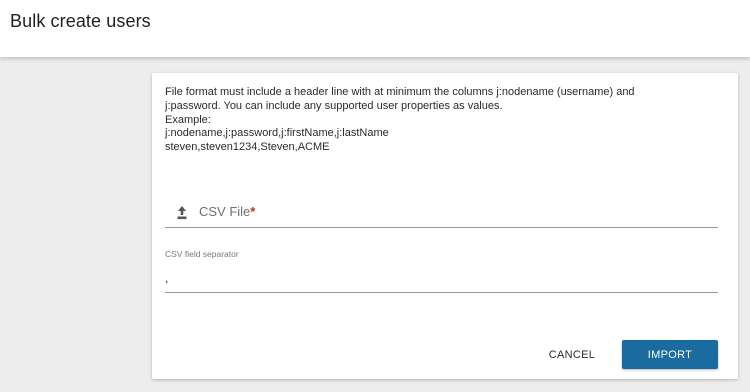  What do you see at coordinates (188, 119) in the screenshot?
I see `instructions-line: Example:` at bounding box center [188, 119].